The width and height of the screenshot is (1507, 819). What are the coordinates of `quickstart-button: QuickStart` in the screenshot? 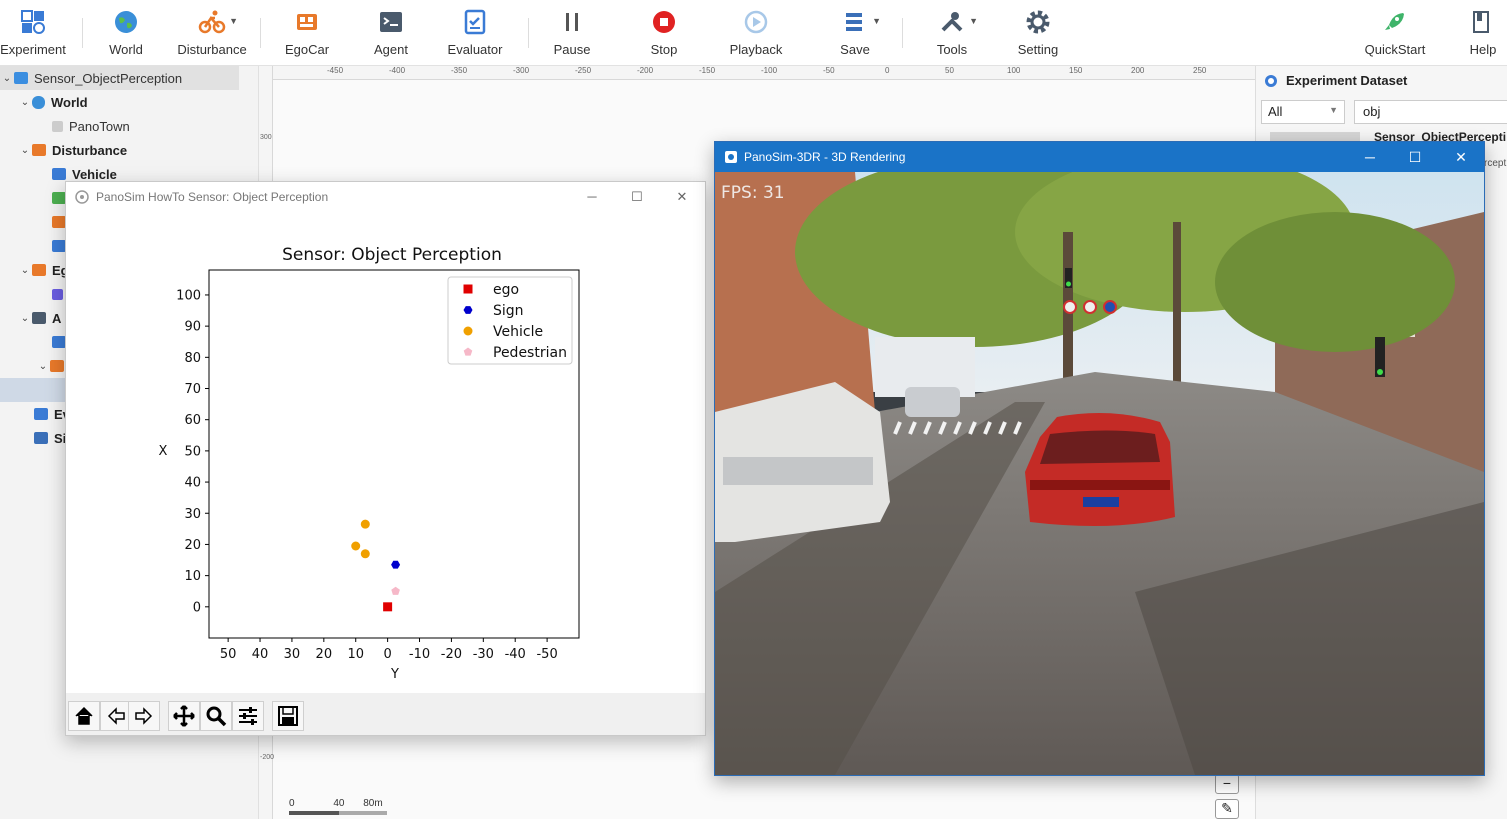 It's located at (1395, 35).